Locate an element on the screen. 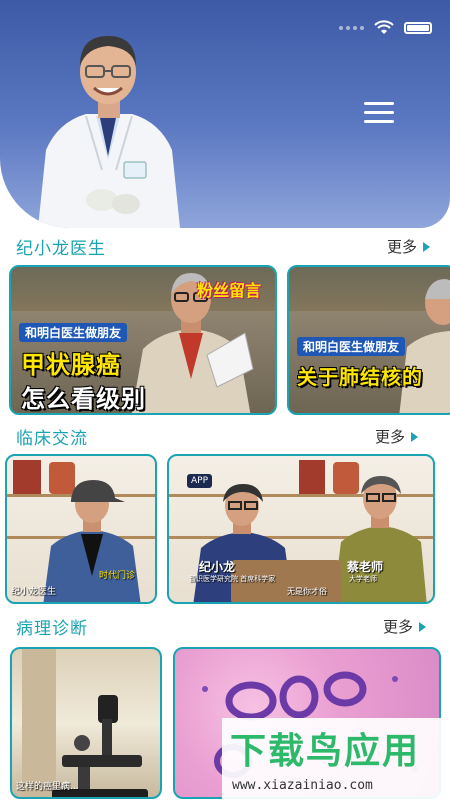 The image size is (450, 800). video-card: 和明白医生做朋友 关于肺结核的 is located at coordinates (368, 340).